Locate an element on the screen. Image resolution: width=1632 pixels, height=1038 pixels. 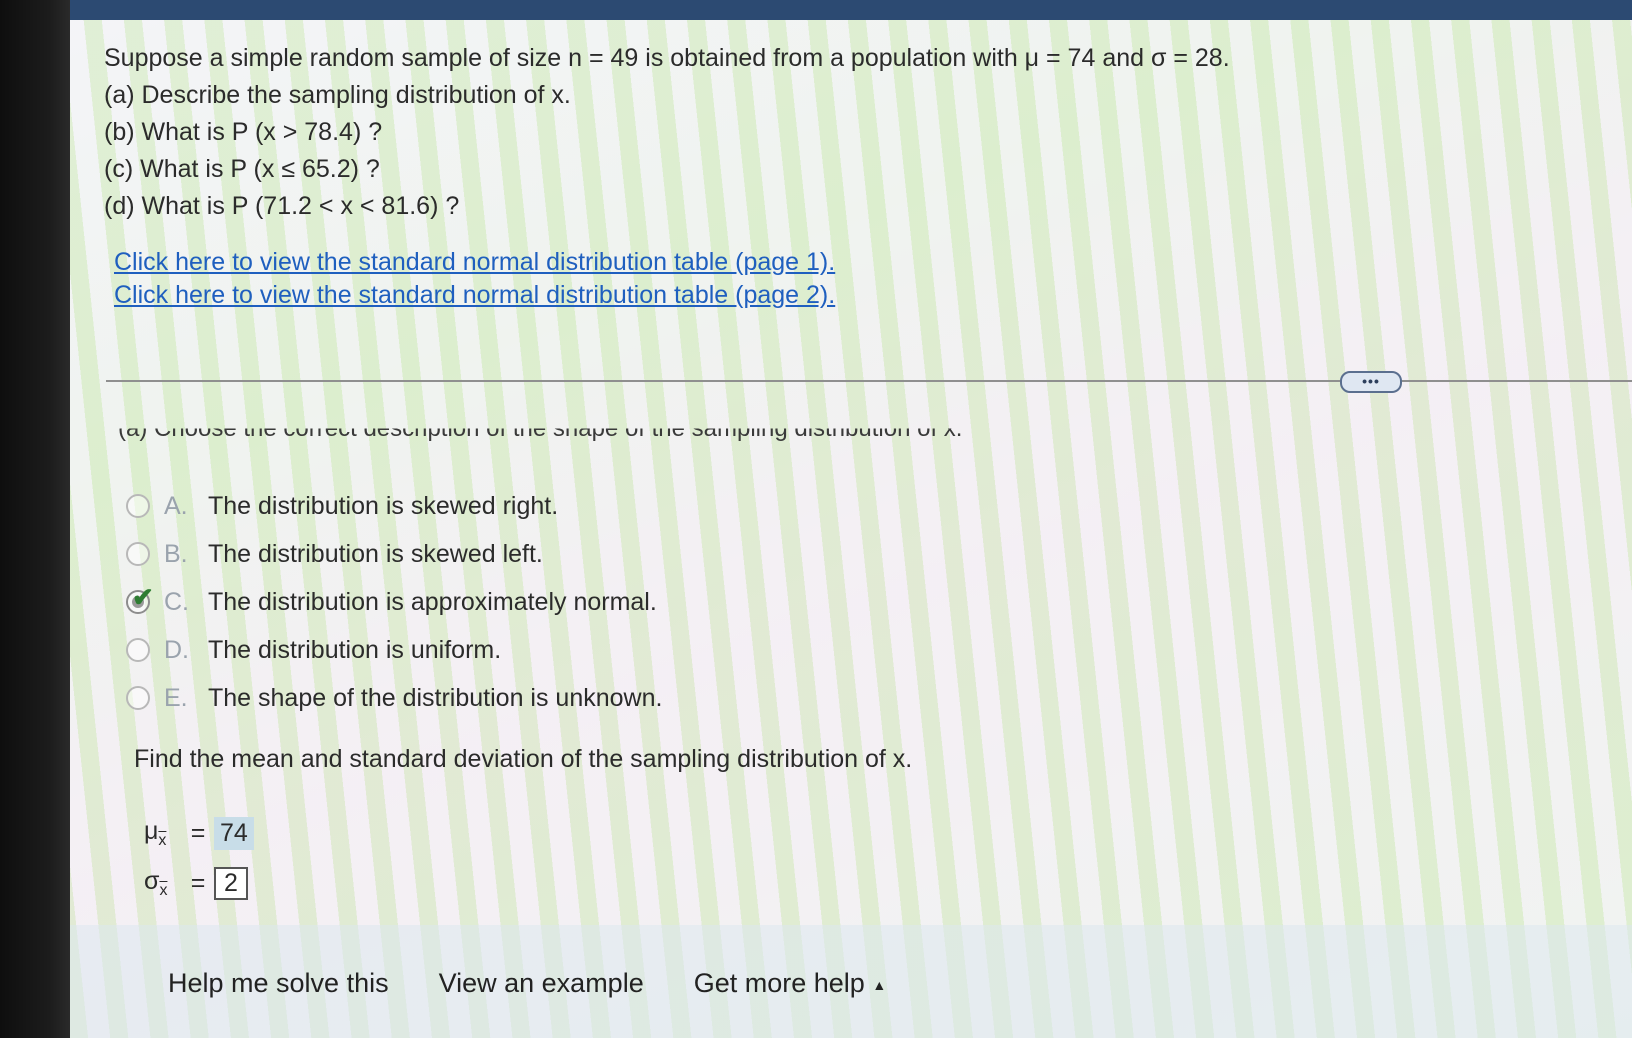
section-divider is located at coordinates (869, 381).